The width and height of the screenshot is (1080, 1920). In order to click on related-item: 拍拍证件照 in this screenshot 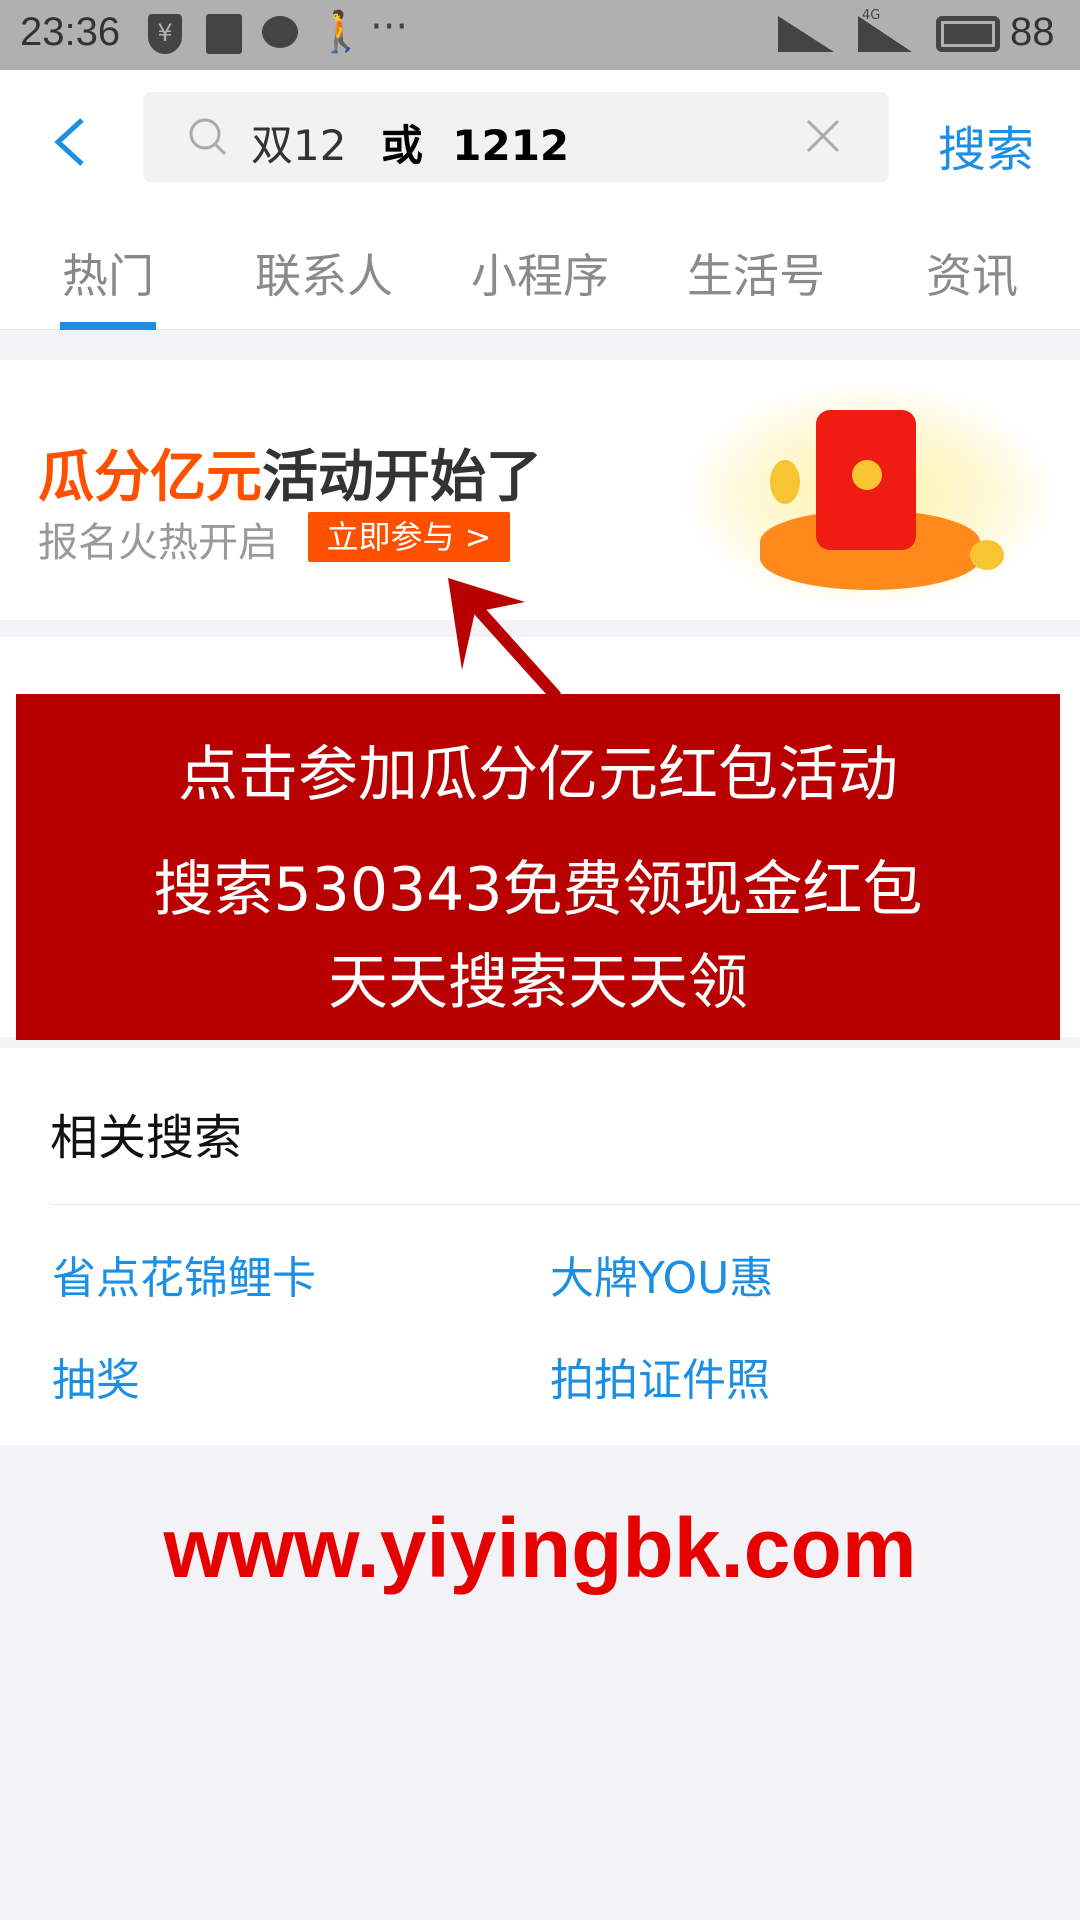, I will do `click(660, 1376)`.